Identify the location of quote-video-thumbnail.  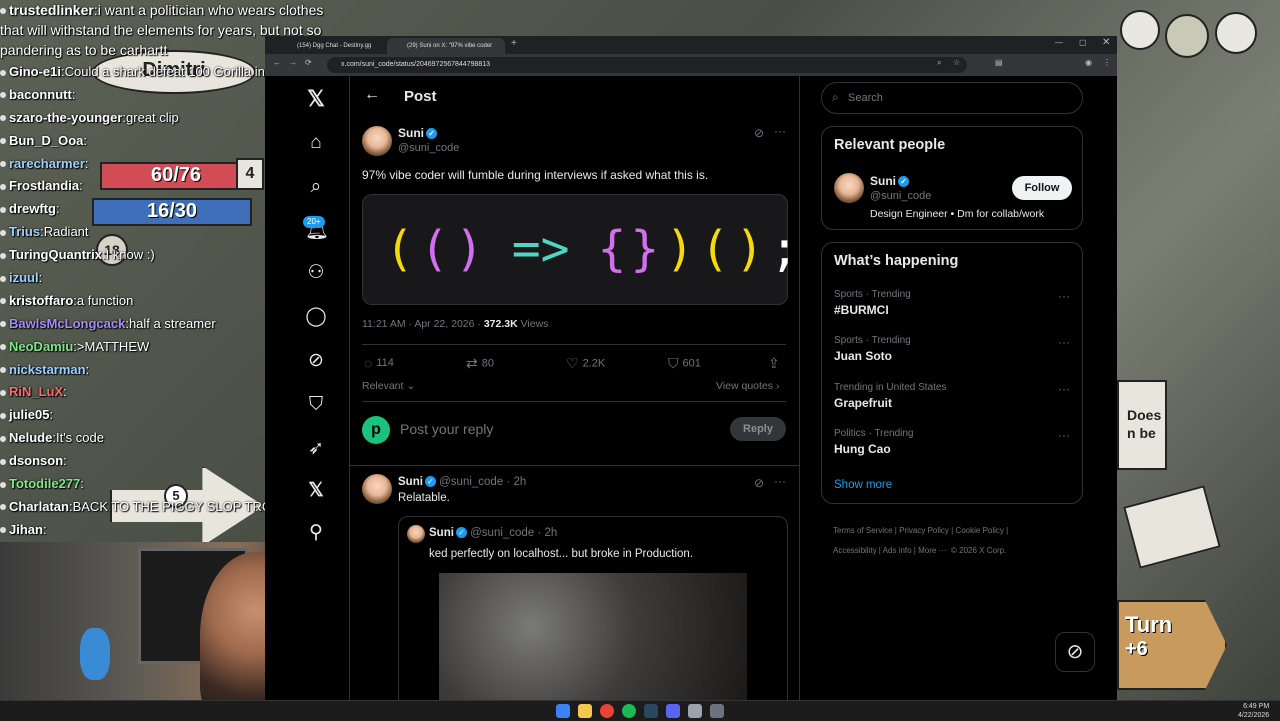
(593, 640).